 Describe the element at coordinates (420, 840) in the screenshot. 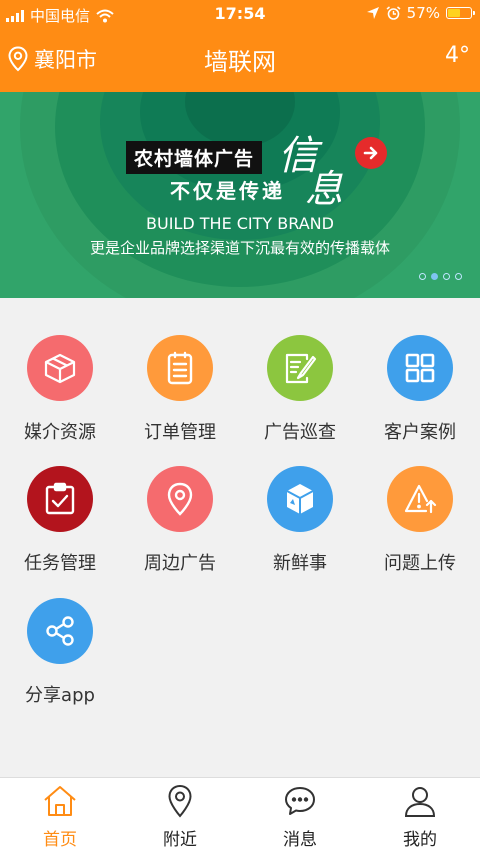

I see `tab-label: 我的` at that location.